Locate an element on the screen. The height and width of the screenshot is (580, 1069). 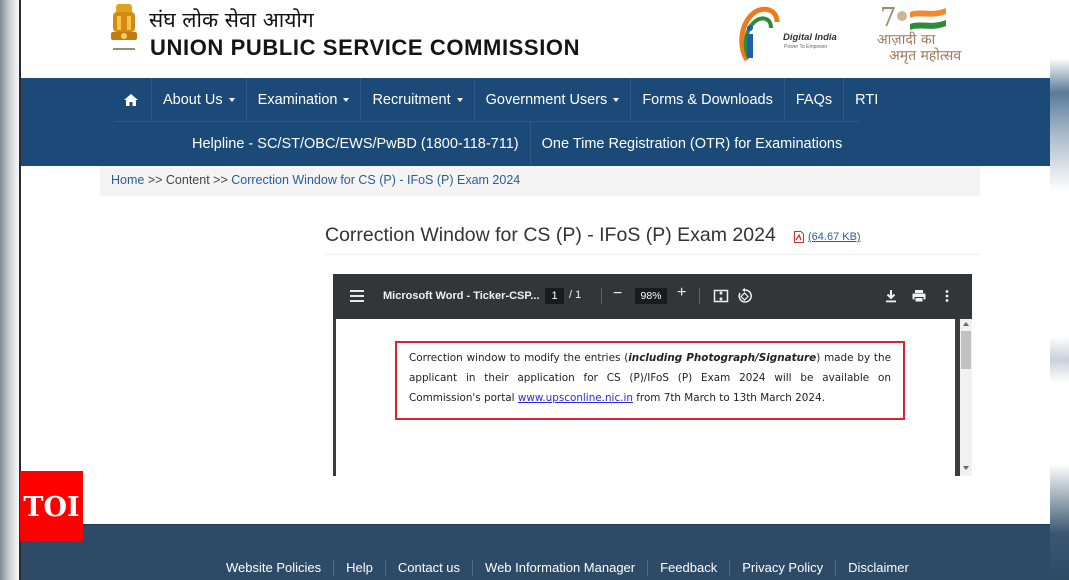
footer-link-disclaimer: Disclaimer is located at coordinates (878, 568).